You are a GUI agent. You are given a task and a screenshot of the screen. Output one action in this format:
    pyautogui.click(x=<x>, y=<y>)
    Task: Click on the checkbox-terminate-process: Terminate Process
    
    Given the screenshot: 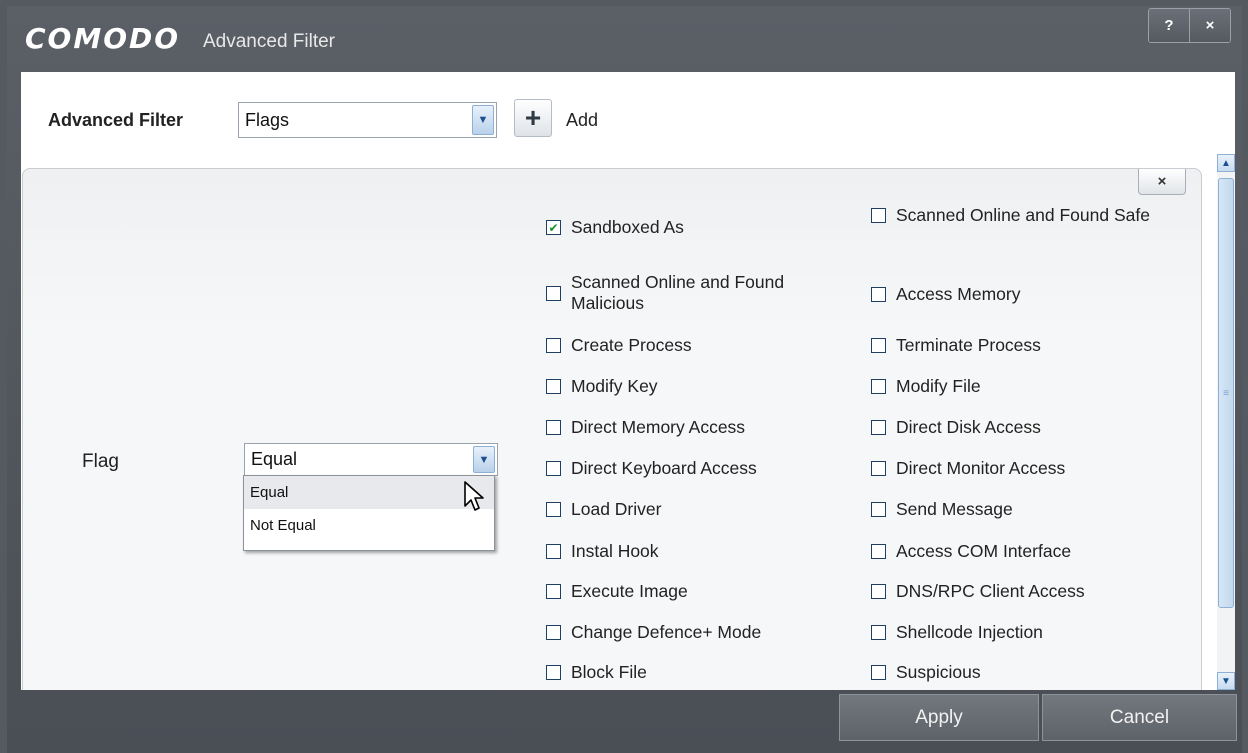 What is the action you would take?
    pyautogui.click(x=956, y=345)
    